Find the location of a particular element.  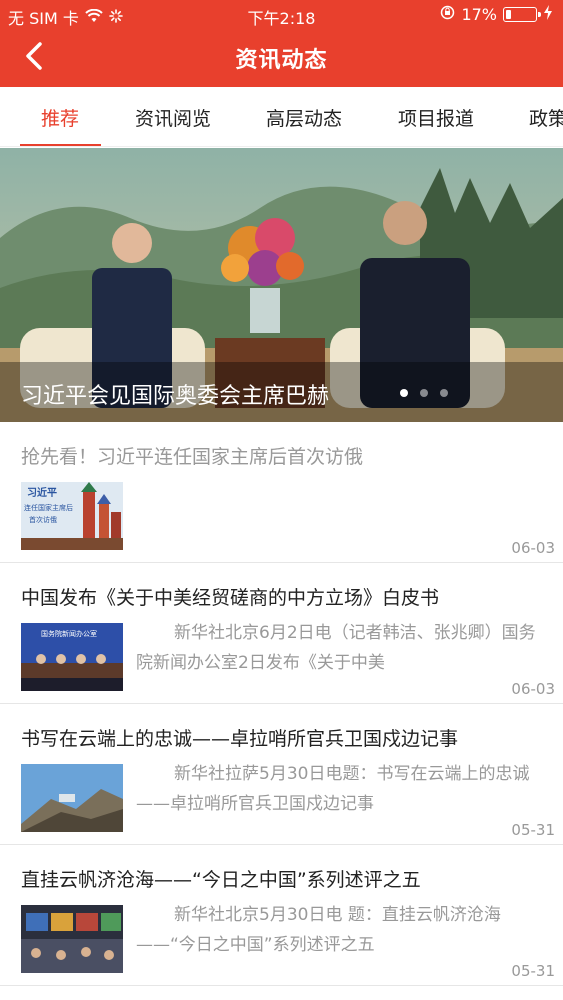

tab-news-browse: 资讯阅览 is located at coordinates (173, 117).